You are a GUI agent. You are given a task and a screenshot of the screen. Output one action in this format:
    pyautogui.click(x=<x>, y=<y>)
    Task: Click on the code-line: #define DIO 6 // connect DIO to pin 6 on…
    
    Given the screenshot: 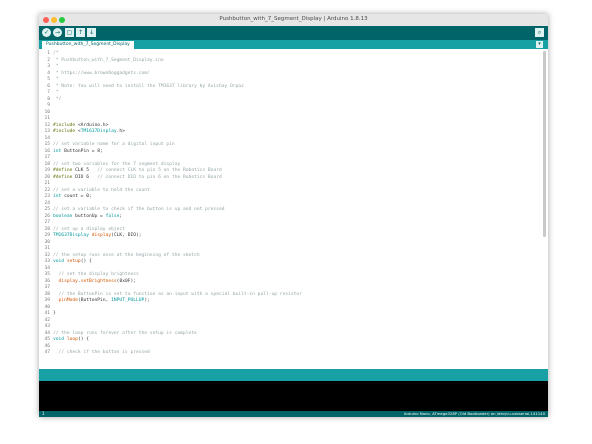 What is the action you would take?
    pyautogui.click(x=137, y=177)
    